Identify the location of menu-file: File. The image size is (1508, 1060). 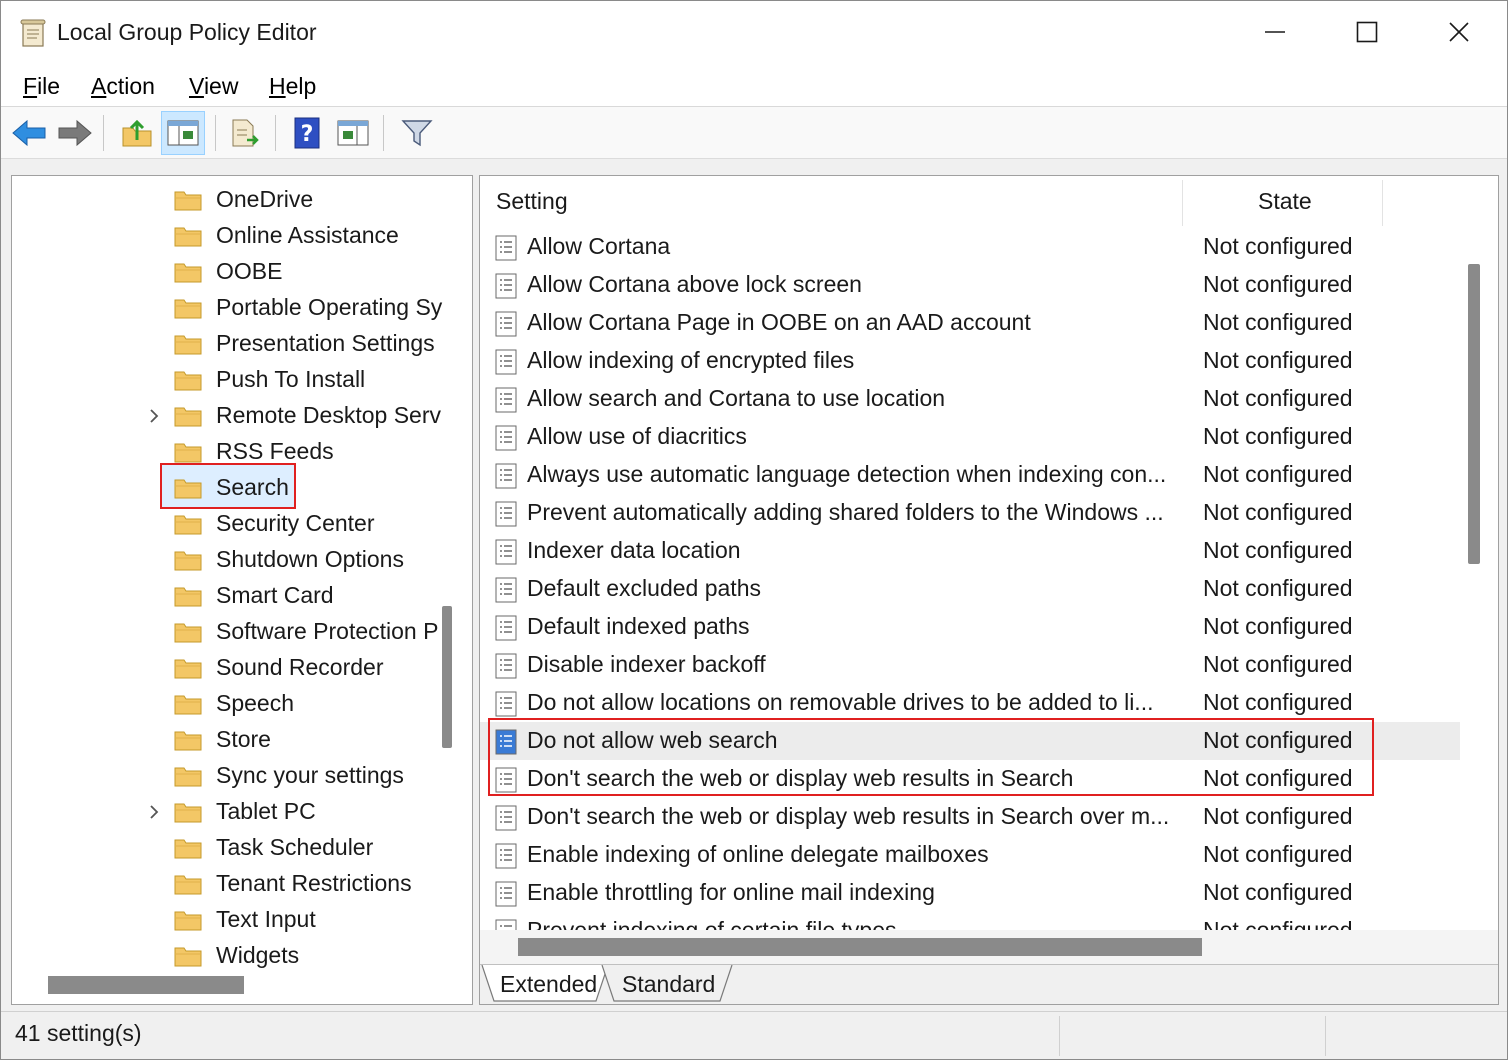
(41, 86).